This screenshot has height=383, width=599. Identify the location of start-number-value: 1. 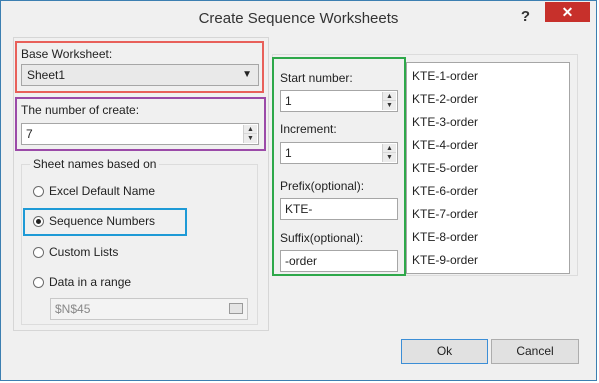
(288, 101).